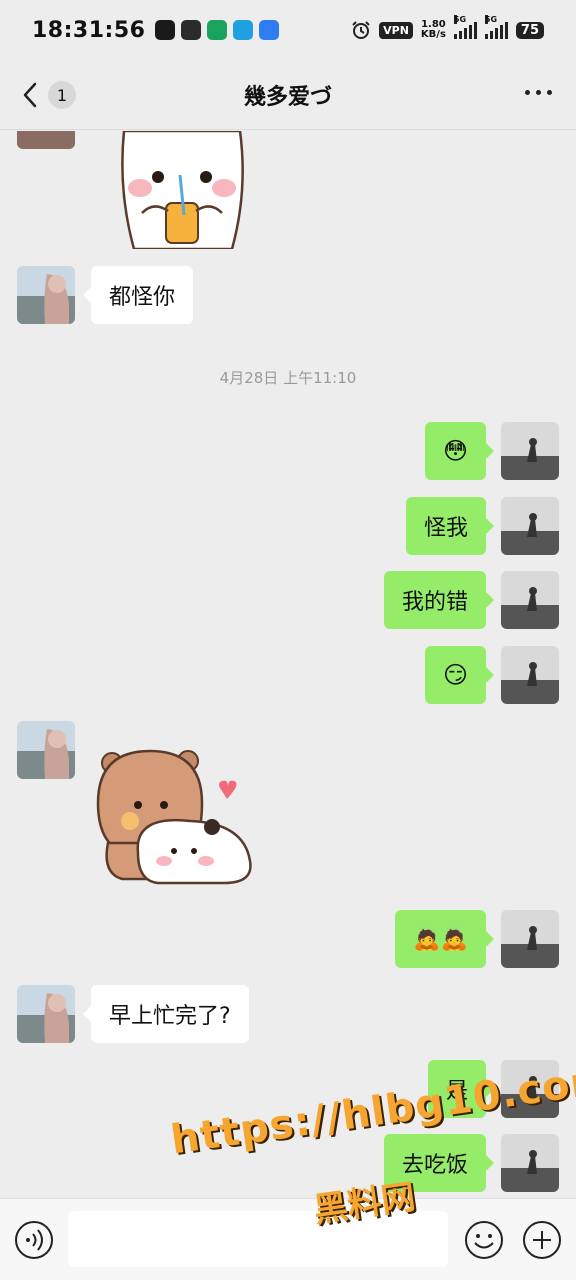 This screenshot has height=1280, width=576. What do you see at coordinates (459, 451) in the screenshot?
I see `message-bubble-outgoing: 😳` at bounding box center [459, 451].